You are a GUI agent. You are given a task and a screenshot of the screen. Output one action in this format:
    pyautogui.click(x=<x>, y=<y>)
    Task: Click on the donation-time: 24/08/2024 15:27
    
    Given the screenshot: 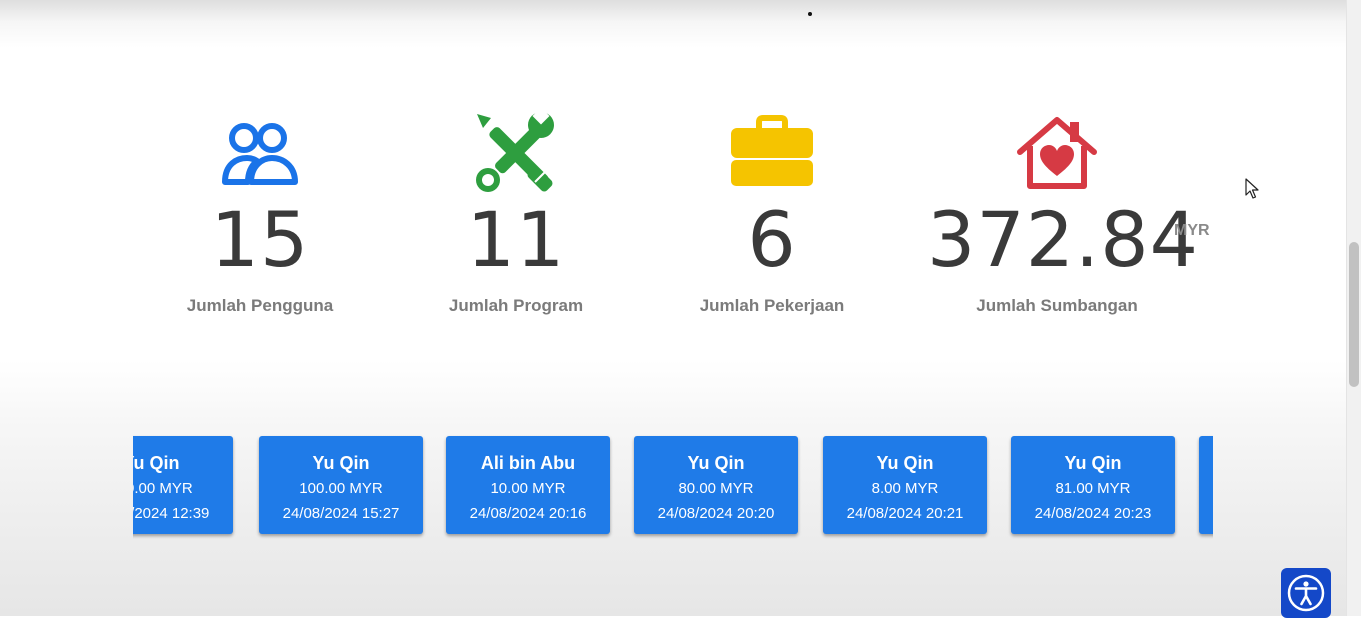 What is the action you would take?
    pyautogui.click(x=341, y=513)
    